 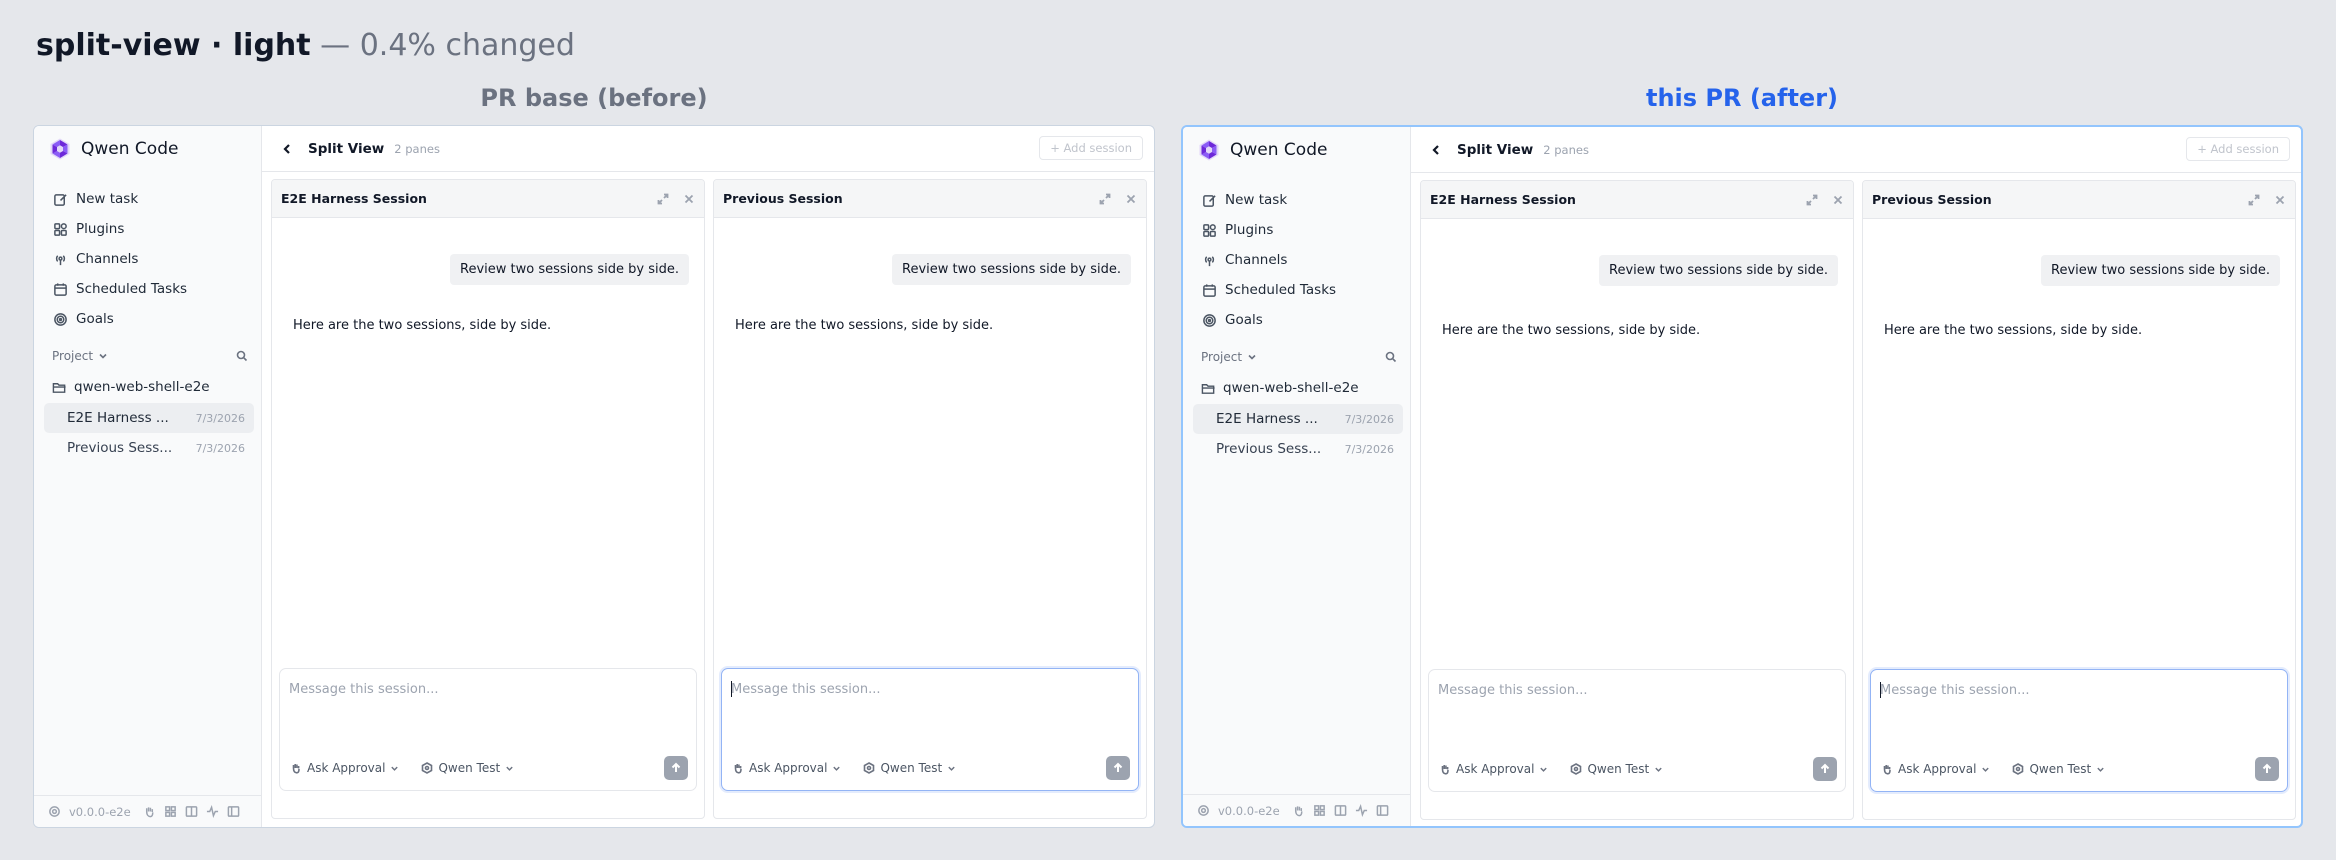 I want to click on pane-title: Previous Session, so click(x=1932, y=199).